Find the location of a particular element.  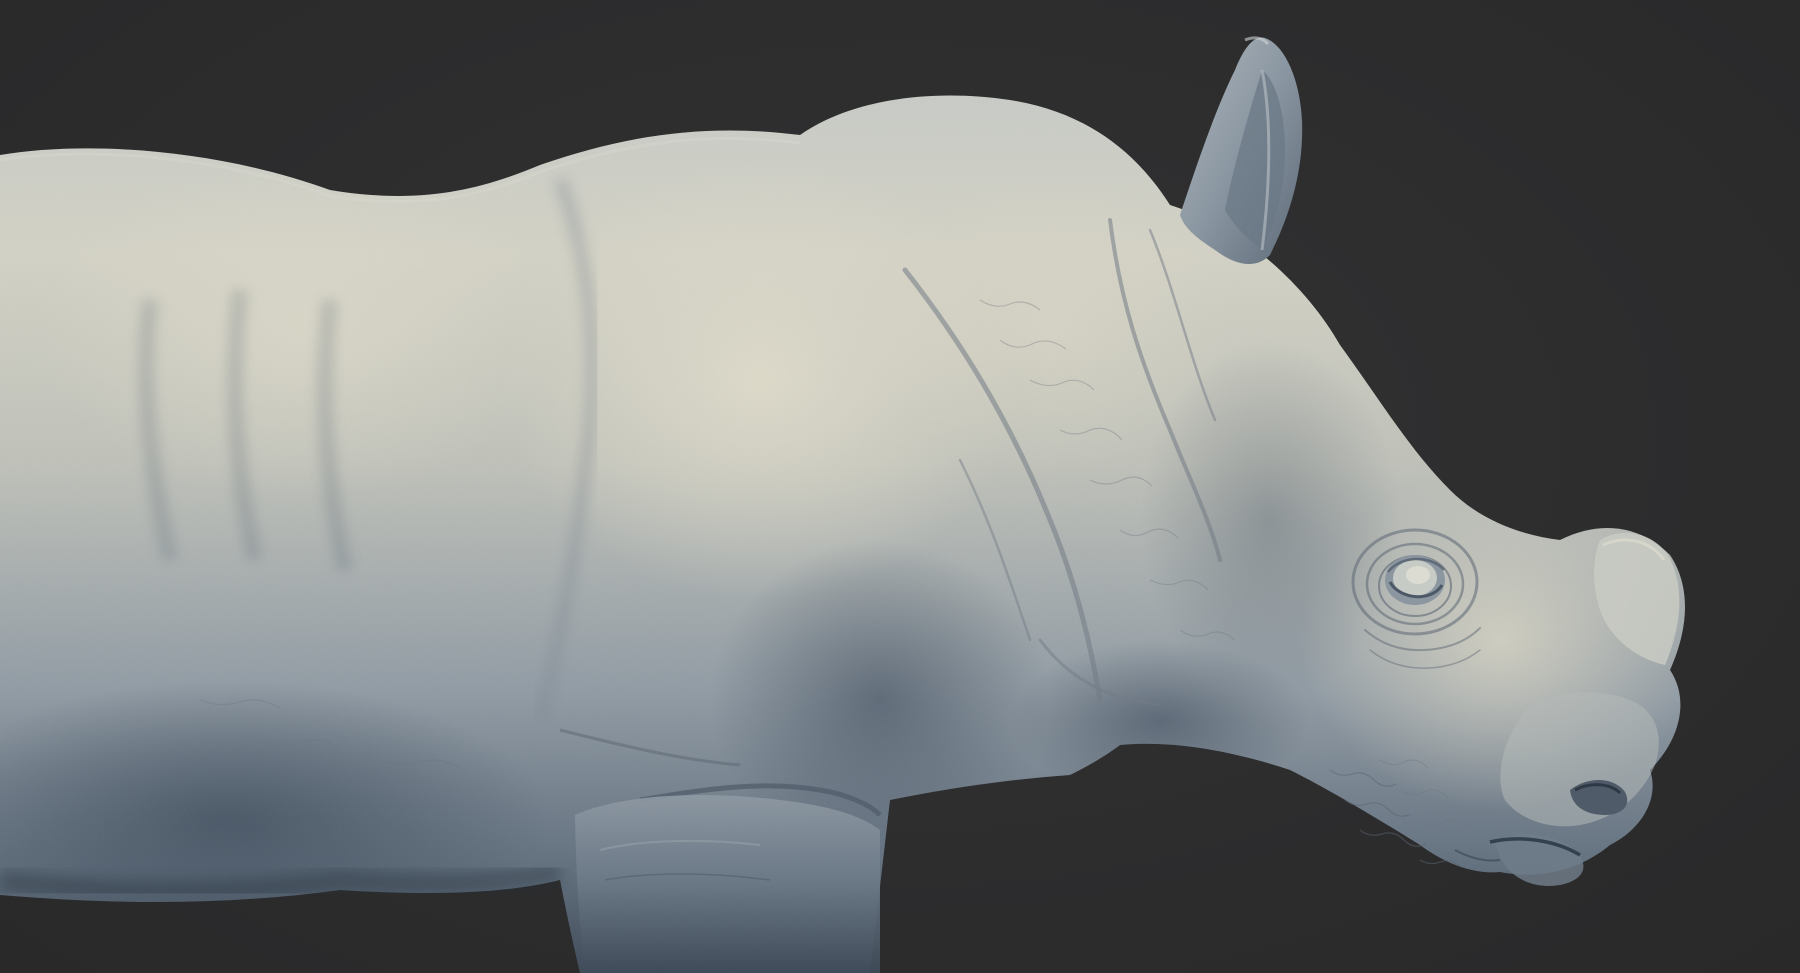

rhino-front-leg is located at coordinates (727, 884).